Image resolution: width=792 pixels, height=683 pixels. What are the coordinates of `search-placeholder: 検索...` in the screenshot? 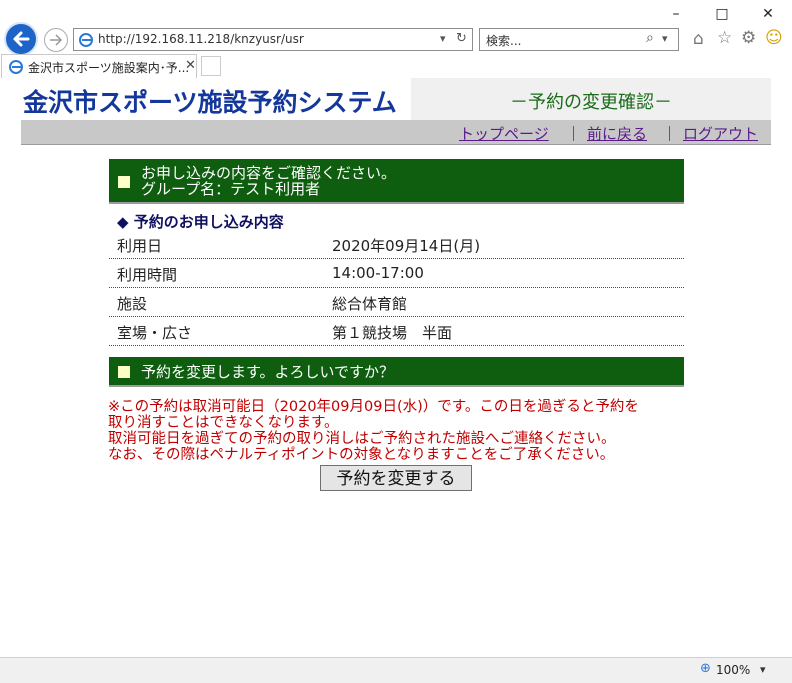 It's located at (504, 41).